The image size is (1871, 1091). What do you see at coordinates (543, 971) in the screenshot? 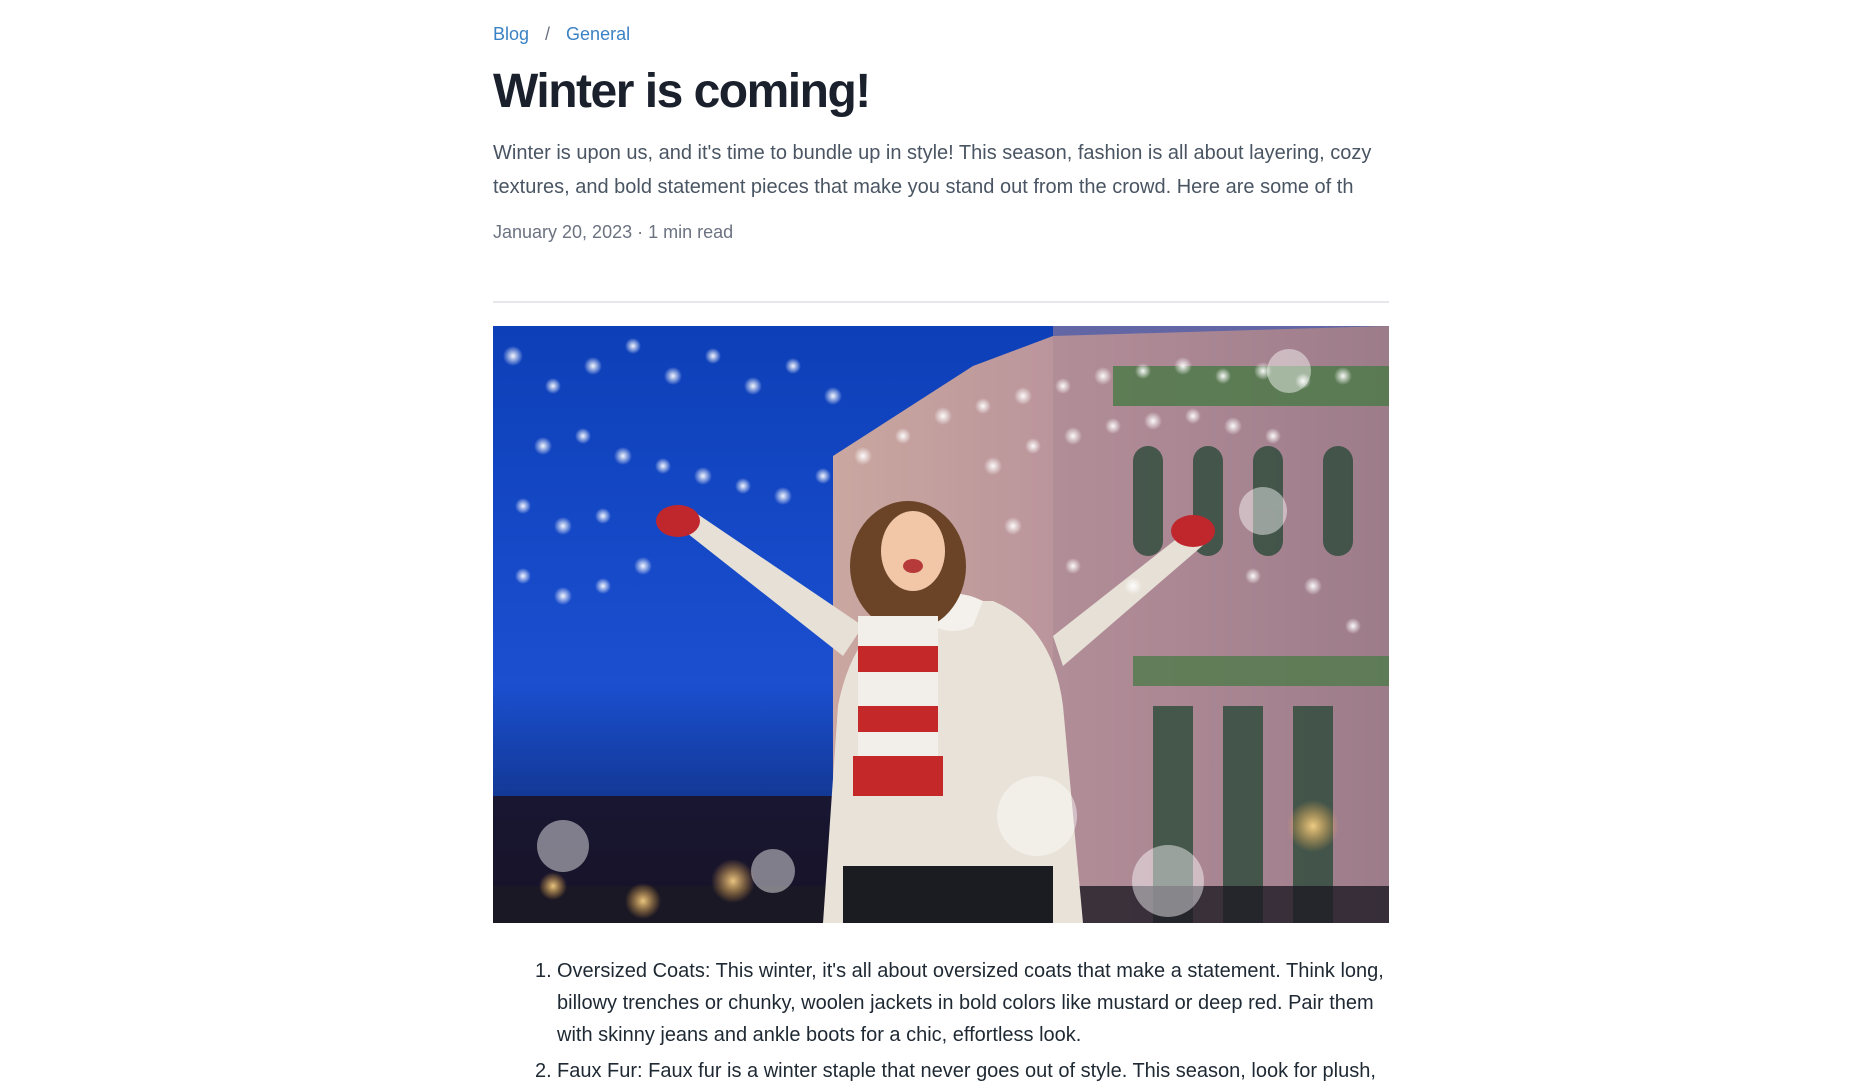
I see `list-number: 1.` at bounding box center [543, 971].